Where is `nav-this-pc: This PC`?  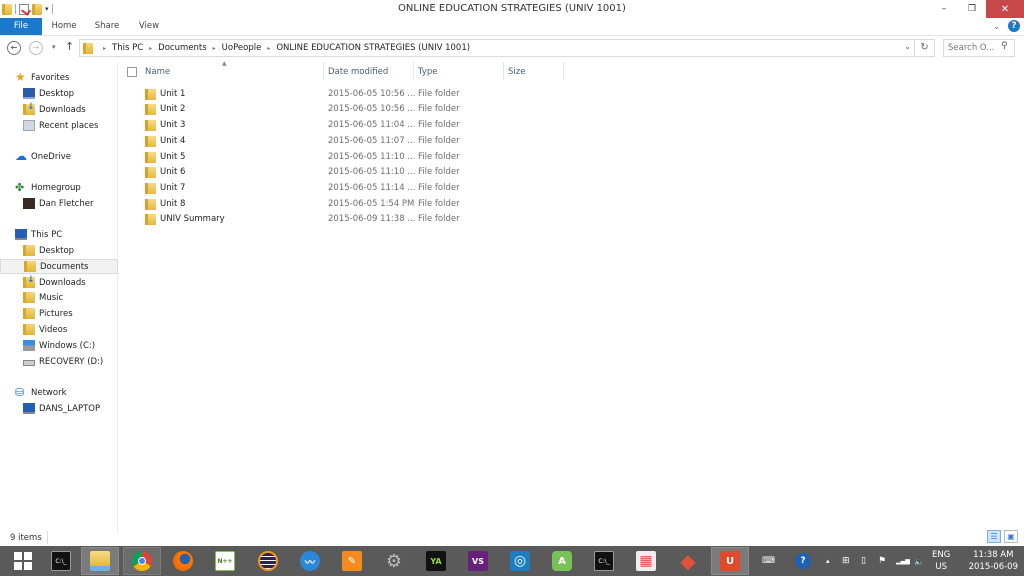 nav-this-pc: This PC is located at coordinates (59, 234).